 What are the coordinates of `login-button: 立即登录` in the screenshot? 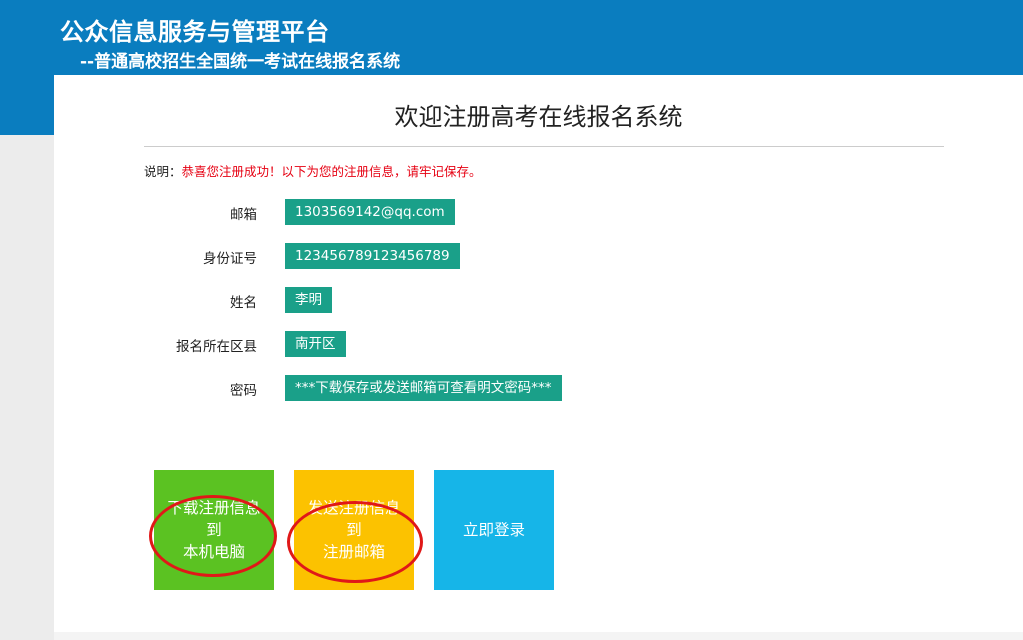 It's located at (494, 530).